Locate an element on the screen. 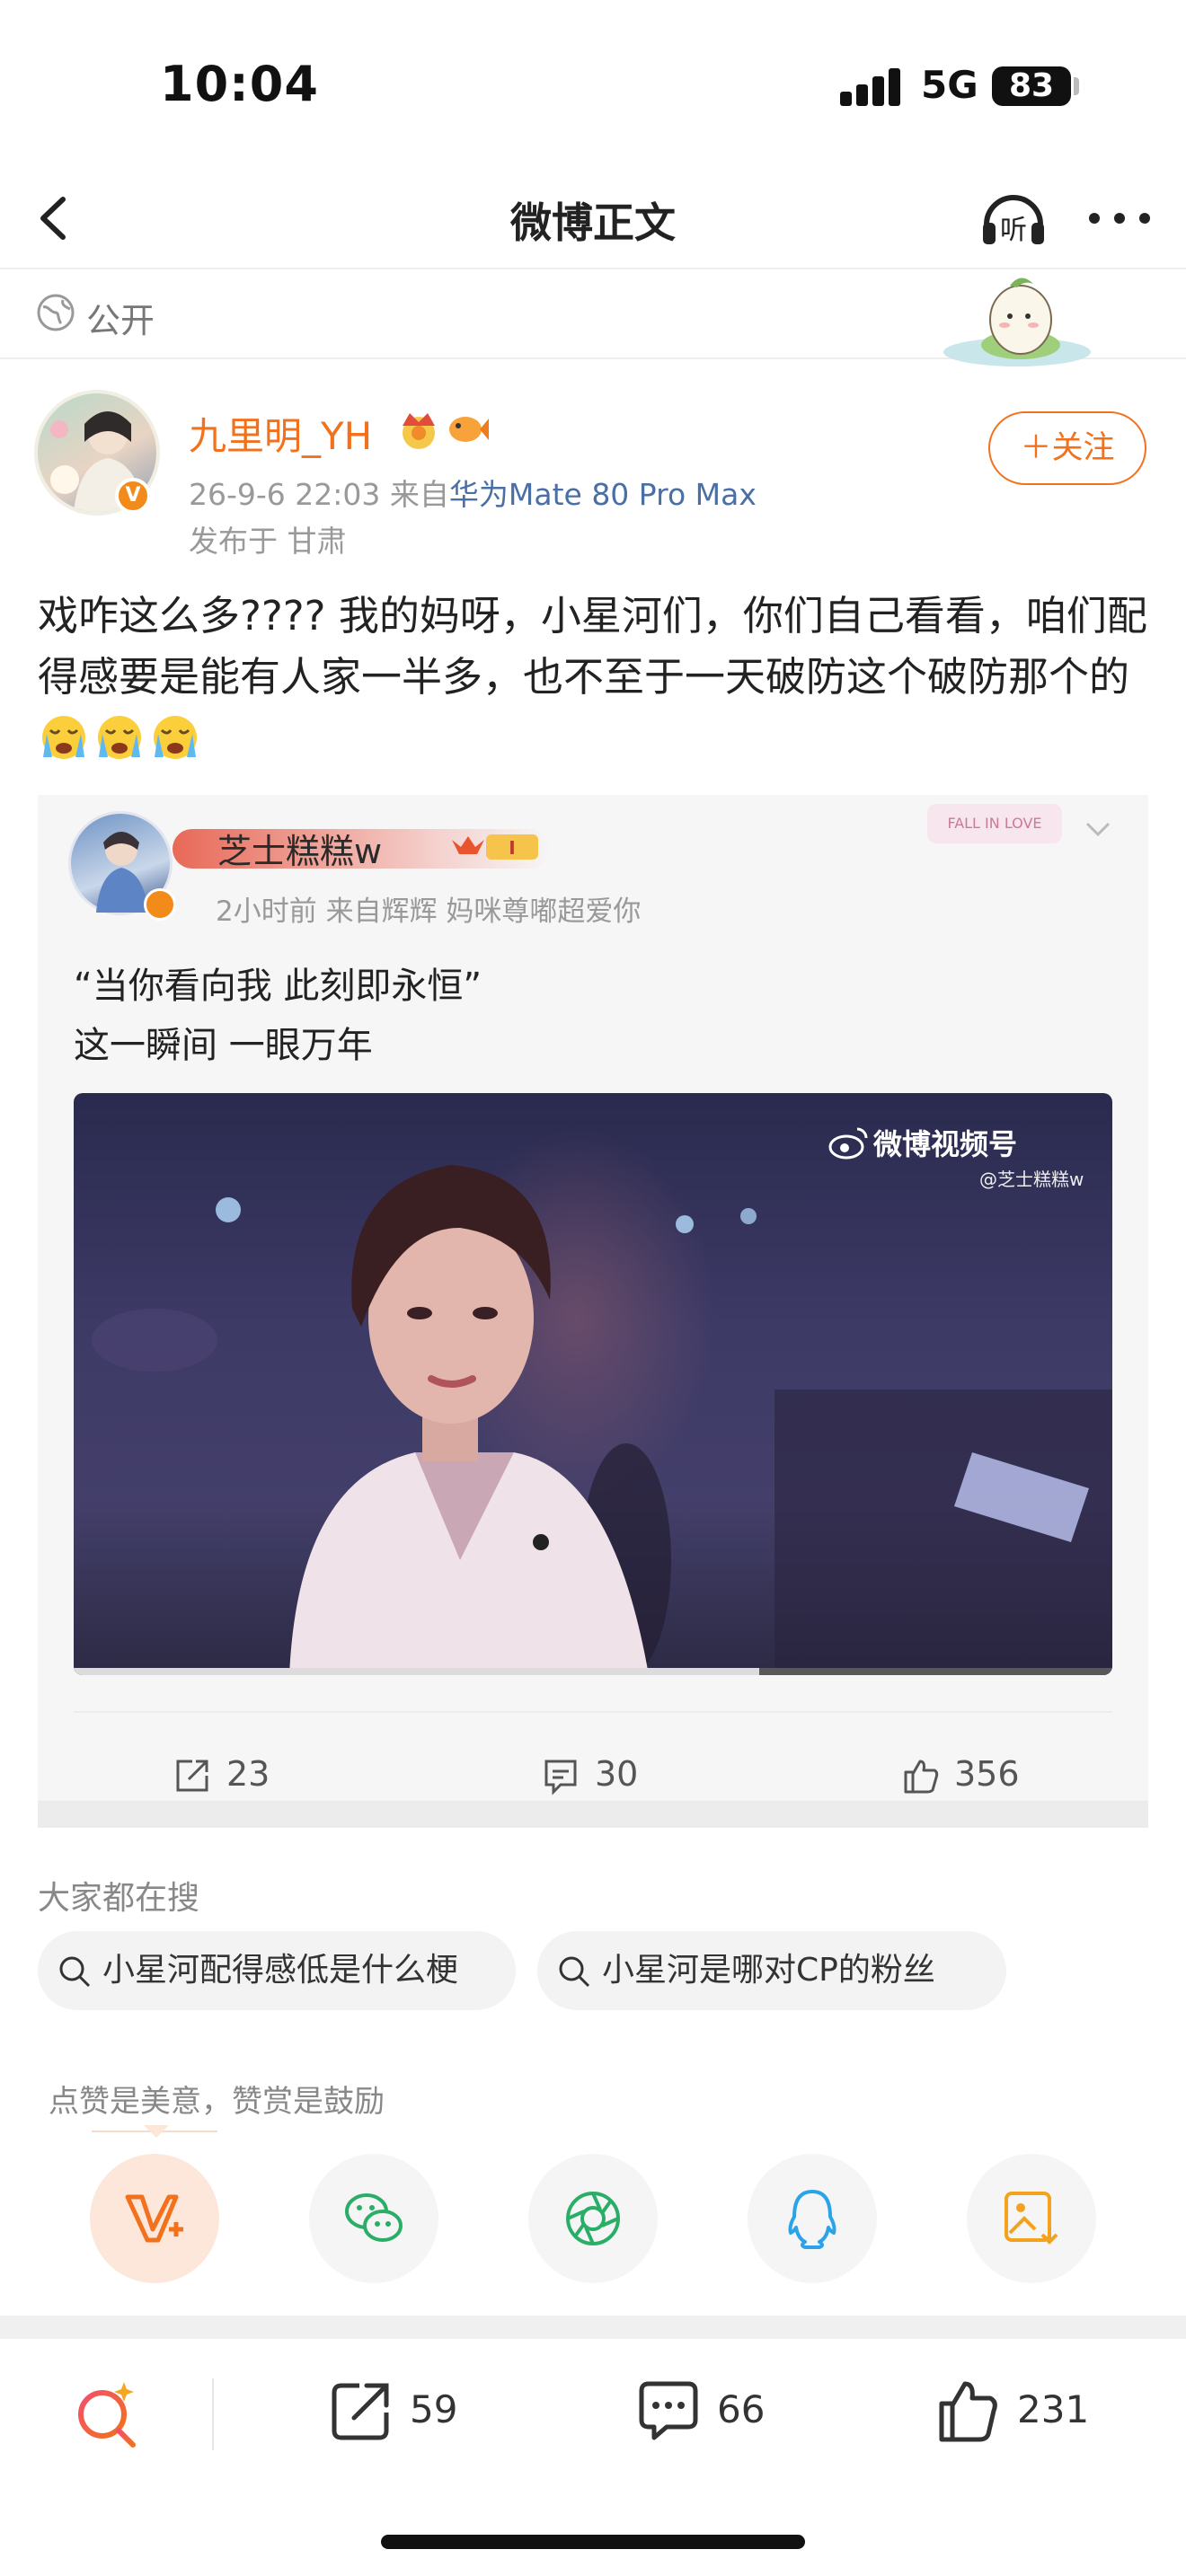 Image resolution: width=1186 pixels, height=2576 pixels. nav-bar: 微博正文 听 is located at coordinates (593, 220).